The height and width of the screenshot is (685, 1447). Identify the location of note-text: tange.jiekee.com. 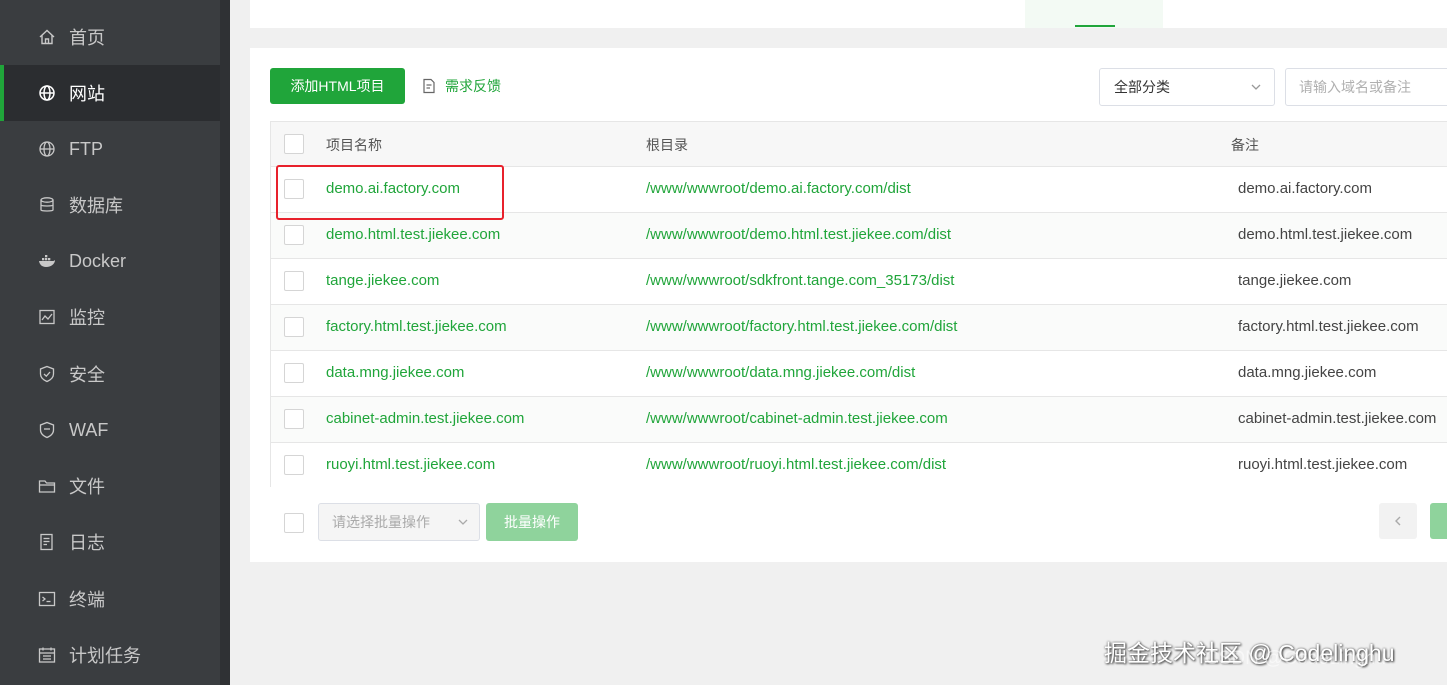
(1294, 280).